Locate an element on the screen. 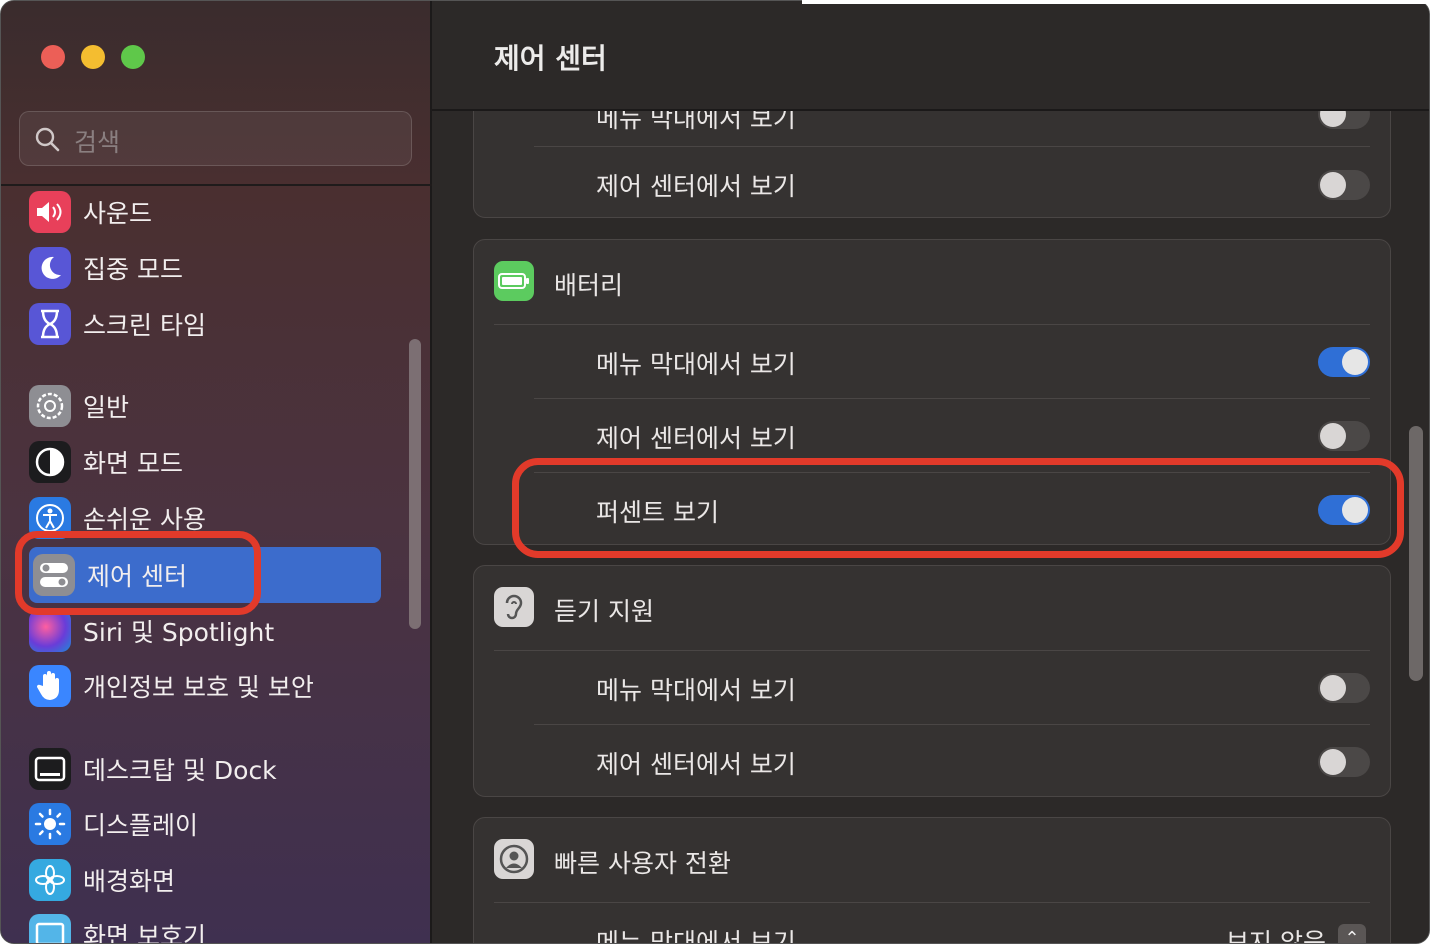  sidebar-item-label: 화면 모드 is located at coordinates (133, 463).